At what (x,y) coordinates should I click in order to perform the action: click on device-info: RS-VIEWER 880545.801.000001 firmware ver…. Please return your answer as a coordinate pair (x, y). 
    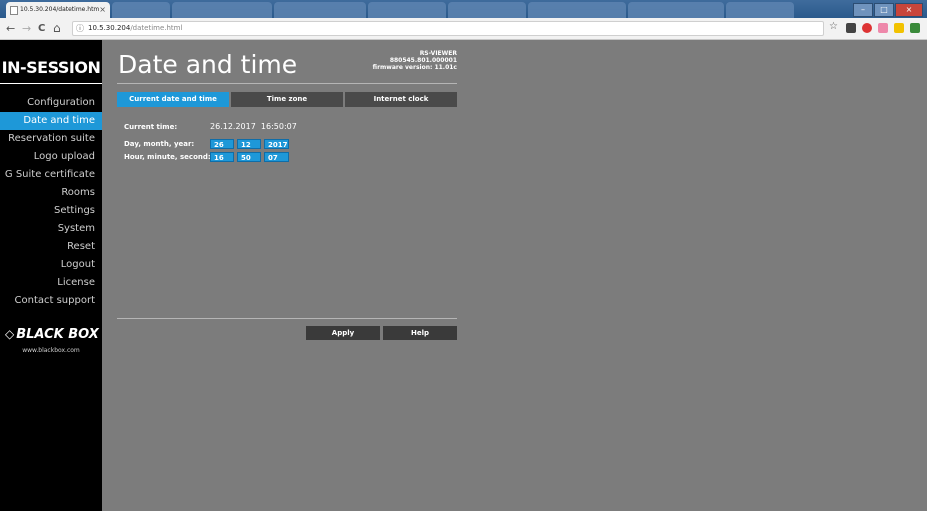
    Looking at the image, I should click on (415, 60).